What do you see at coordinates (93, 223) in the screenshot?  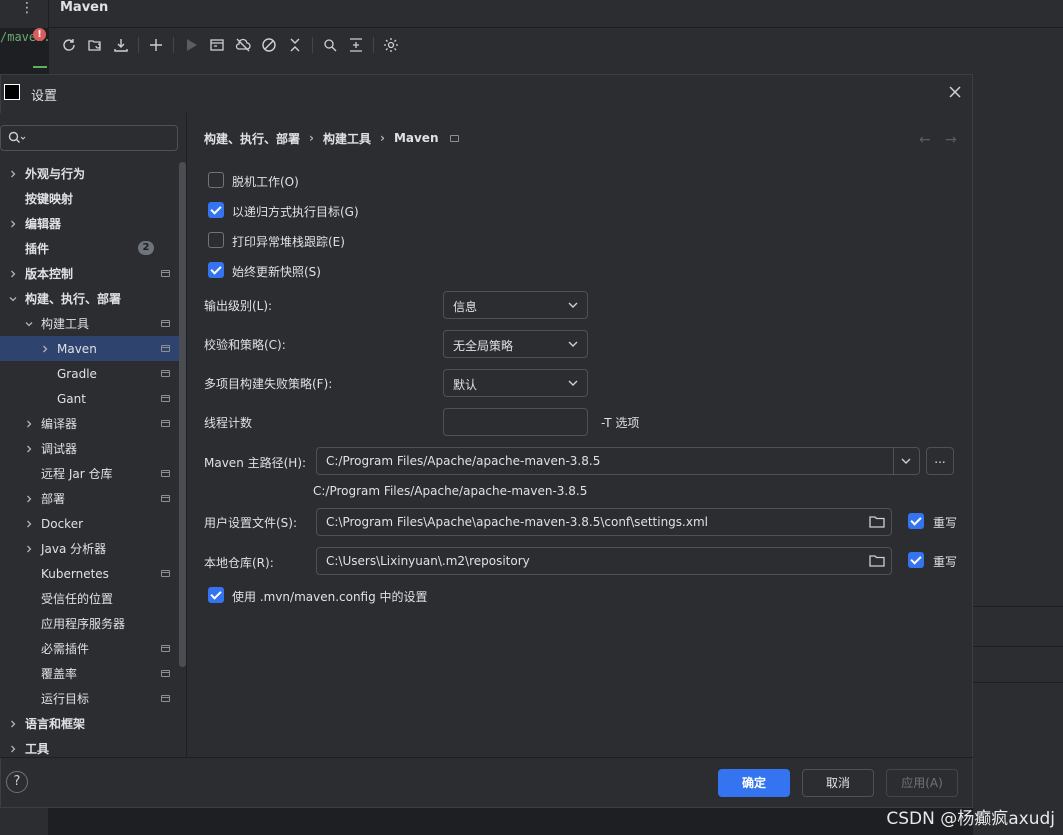 I see `sidebar-item: 编辑器` at bounding box center [93, 223].